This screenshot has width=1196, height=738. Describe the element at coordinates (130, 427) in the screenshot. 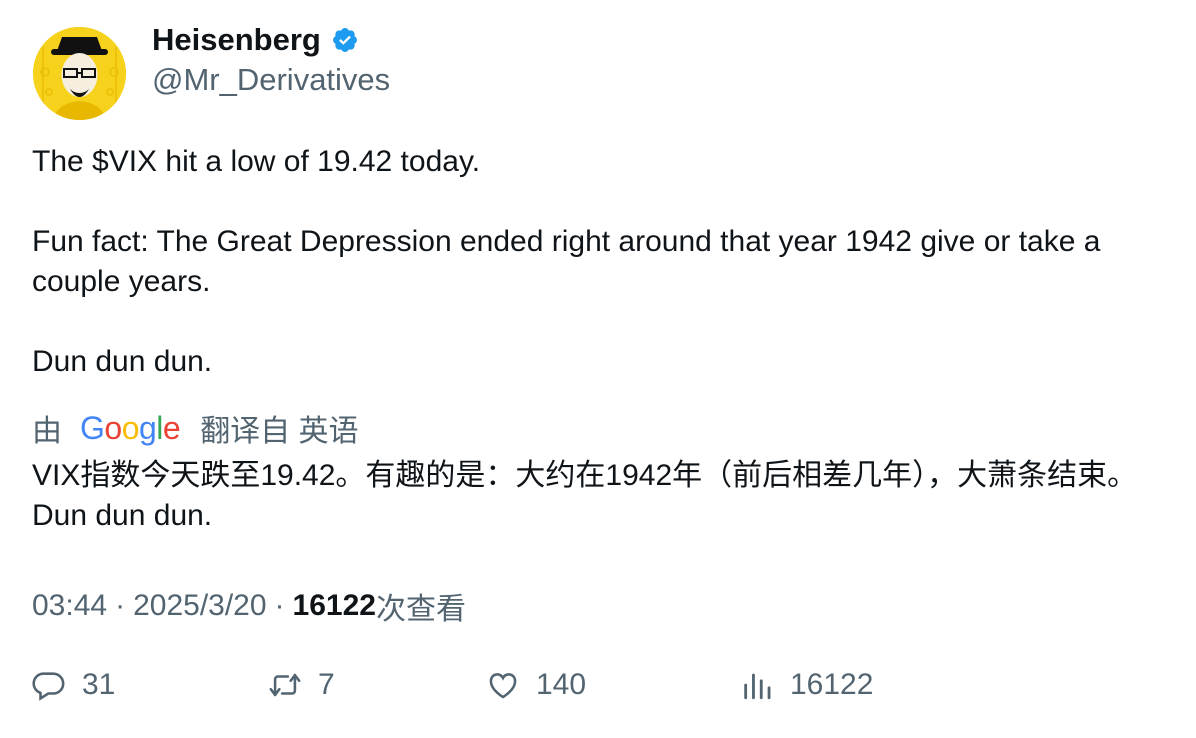

I see `google-logo: Google` at that location.